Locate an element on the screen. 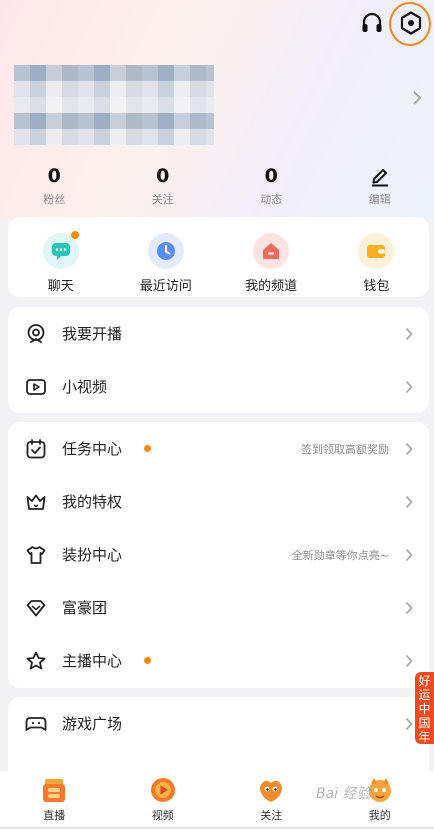 The height and width of the screenshot is (829, 434). wallet-icon is located at coordinates (376, 251).